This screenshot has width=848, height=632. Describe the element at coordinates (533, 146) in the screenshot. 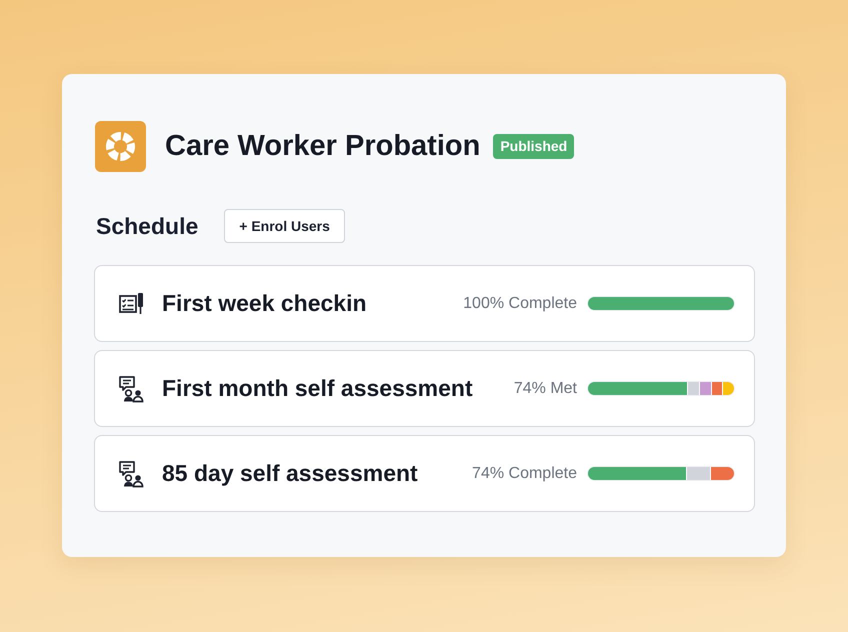

I see `status-badge: Published` at that location.